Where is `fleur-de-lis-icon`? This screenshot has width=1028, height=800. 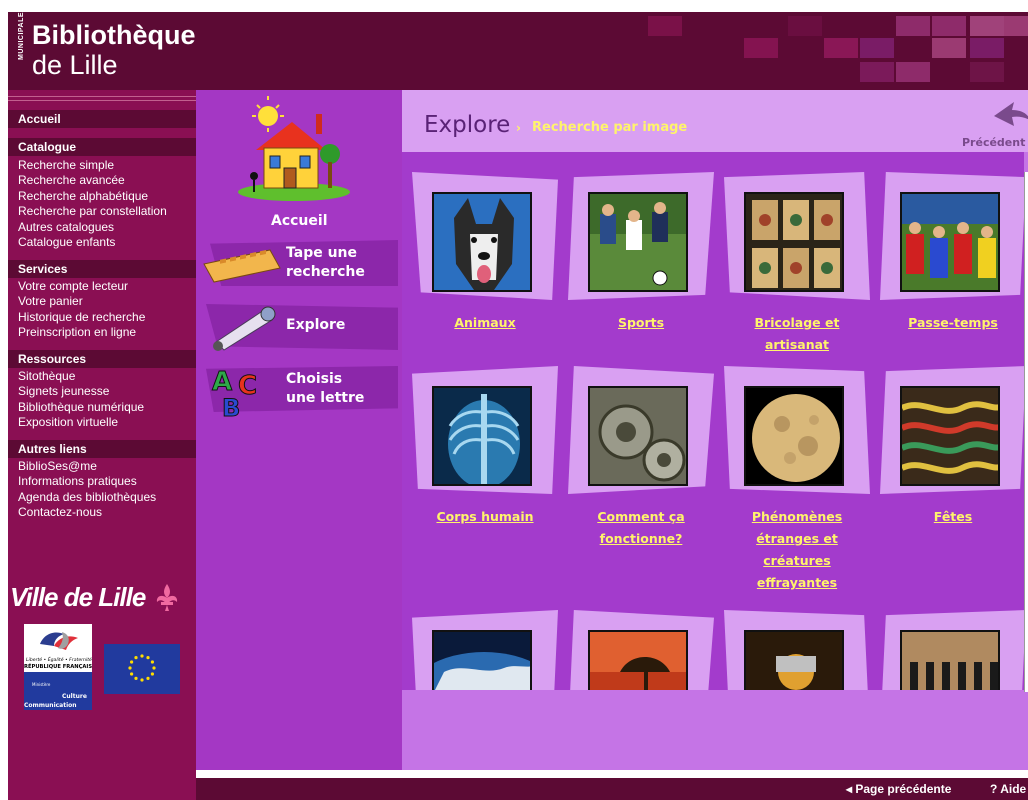
fleur-de-lis-icon is located at coordinates (166, 597).